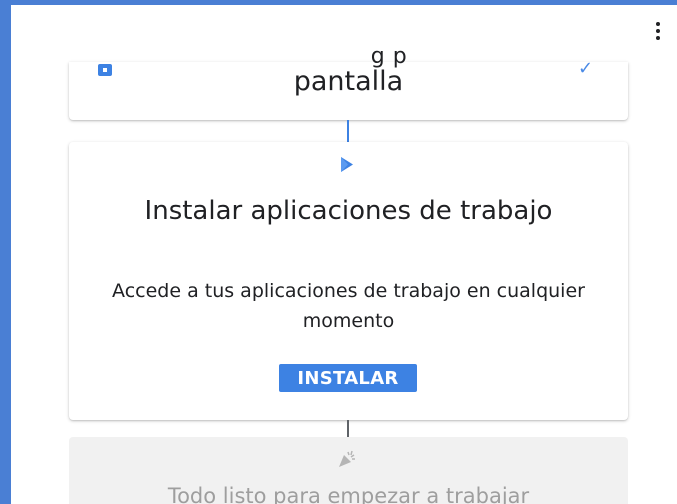  Describe the element at coordinates (586, 68) in the screenshot. I see `check-icon: ✓` at that location.